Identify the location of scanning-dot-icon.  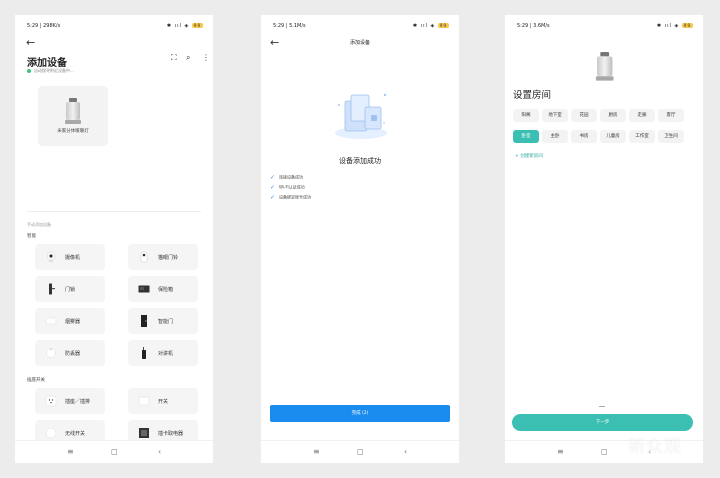
(29, 71).